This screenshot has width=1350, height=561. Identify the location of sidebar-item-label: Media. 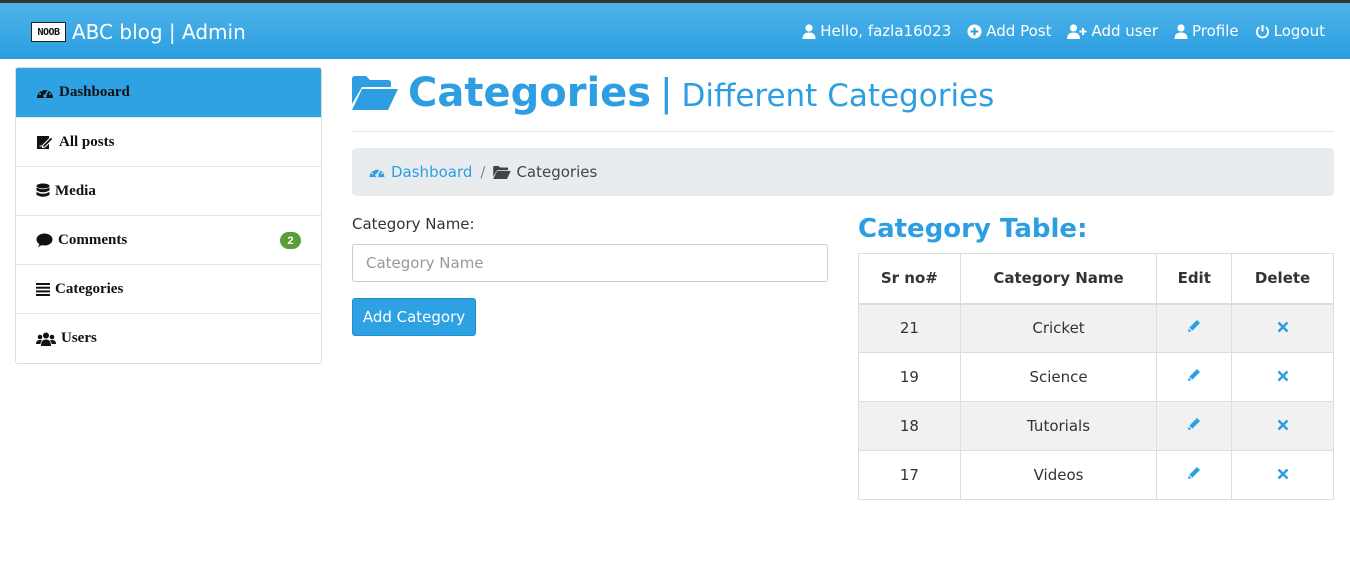
(75, 190).